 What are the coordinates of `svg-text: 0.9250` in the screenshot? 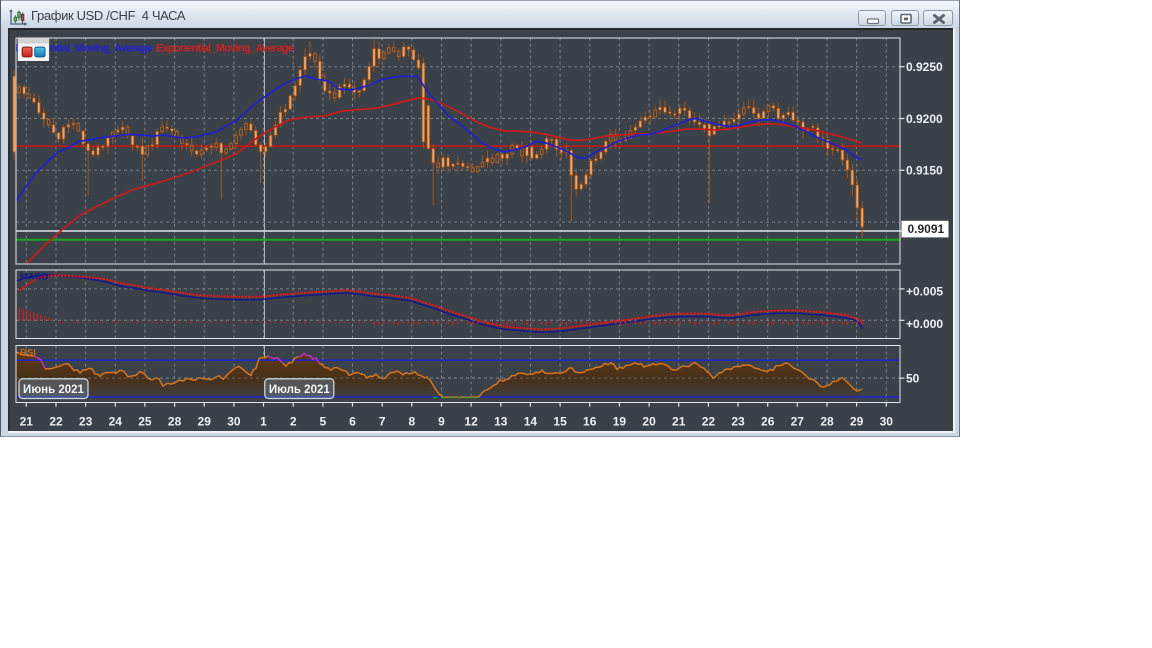 It's located at (924, 67).